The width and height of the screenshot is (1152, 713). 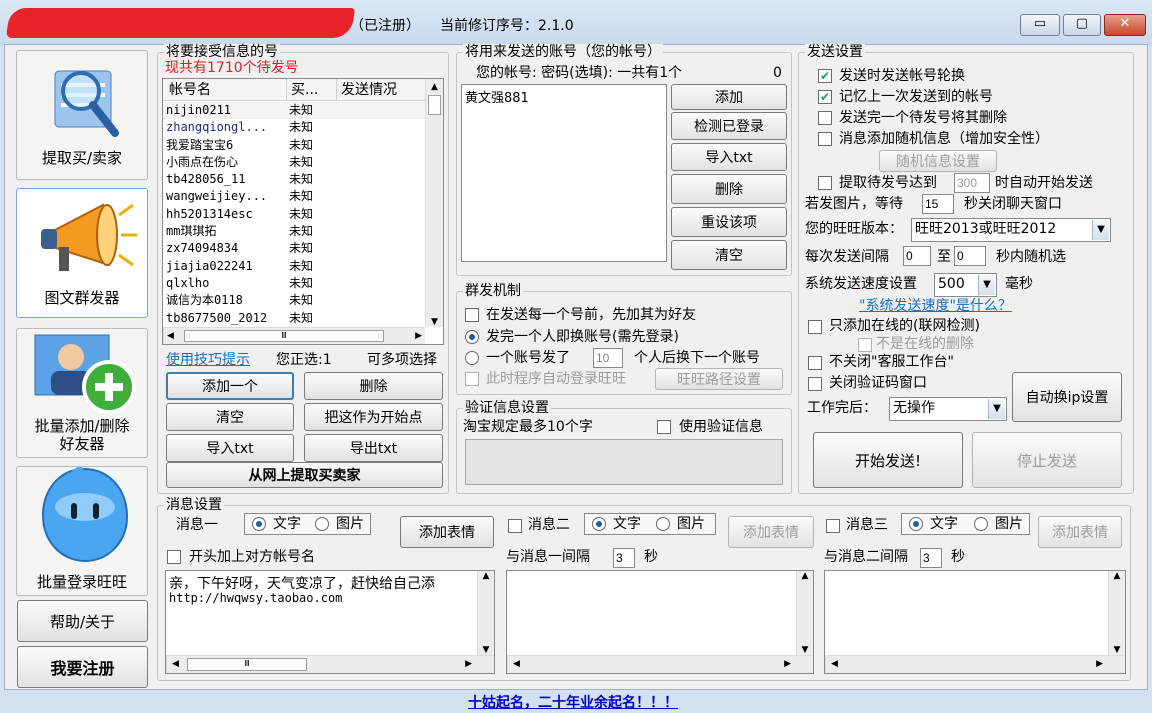 What do you see at coordinates (938, 161) in the screenshot?
I see `random-info-settings-button: 随机信息设置` at bounding box center [938, 161].